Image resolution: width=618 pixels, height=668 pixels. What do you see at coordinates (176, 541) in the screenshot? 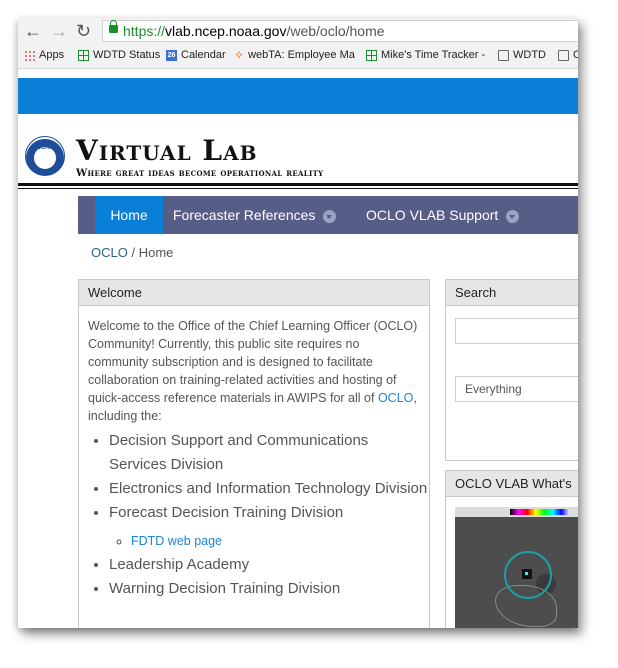
I see `fdtd-web-page-link: FDTD web page` at bounding box center [176, 541].